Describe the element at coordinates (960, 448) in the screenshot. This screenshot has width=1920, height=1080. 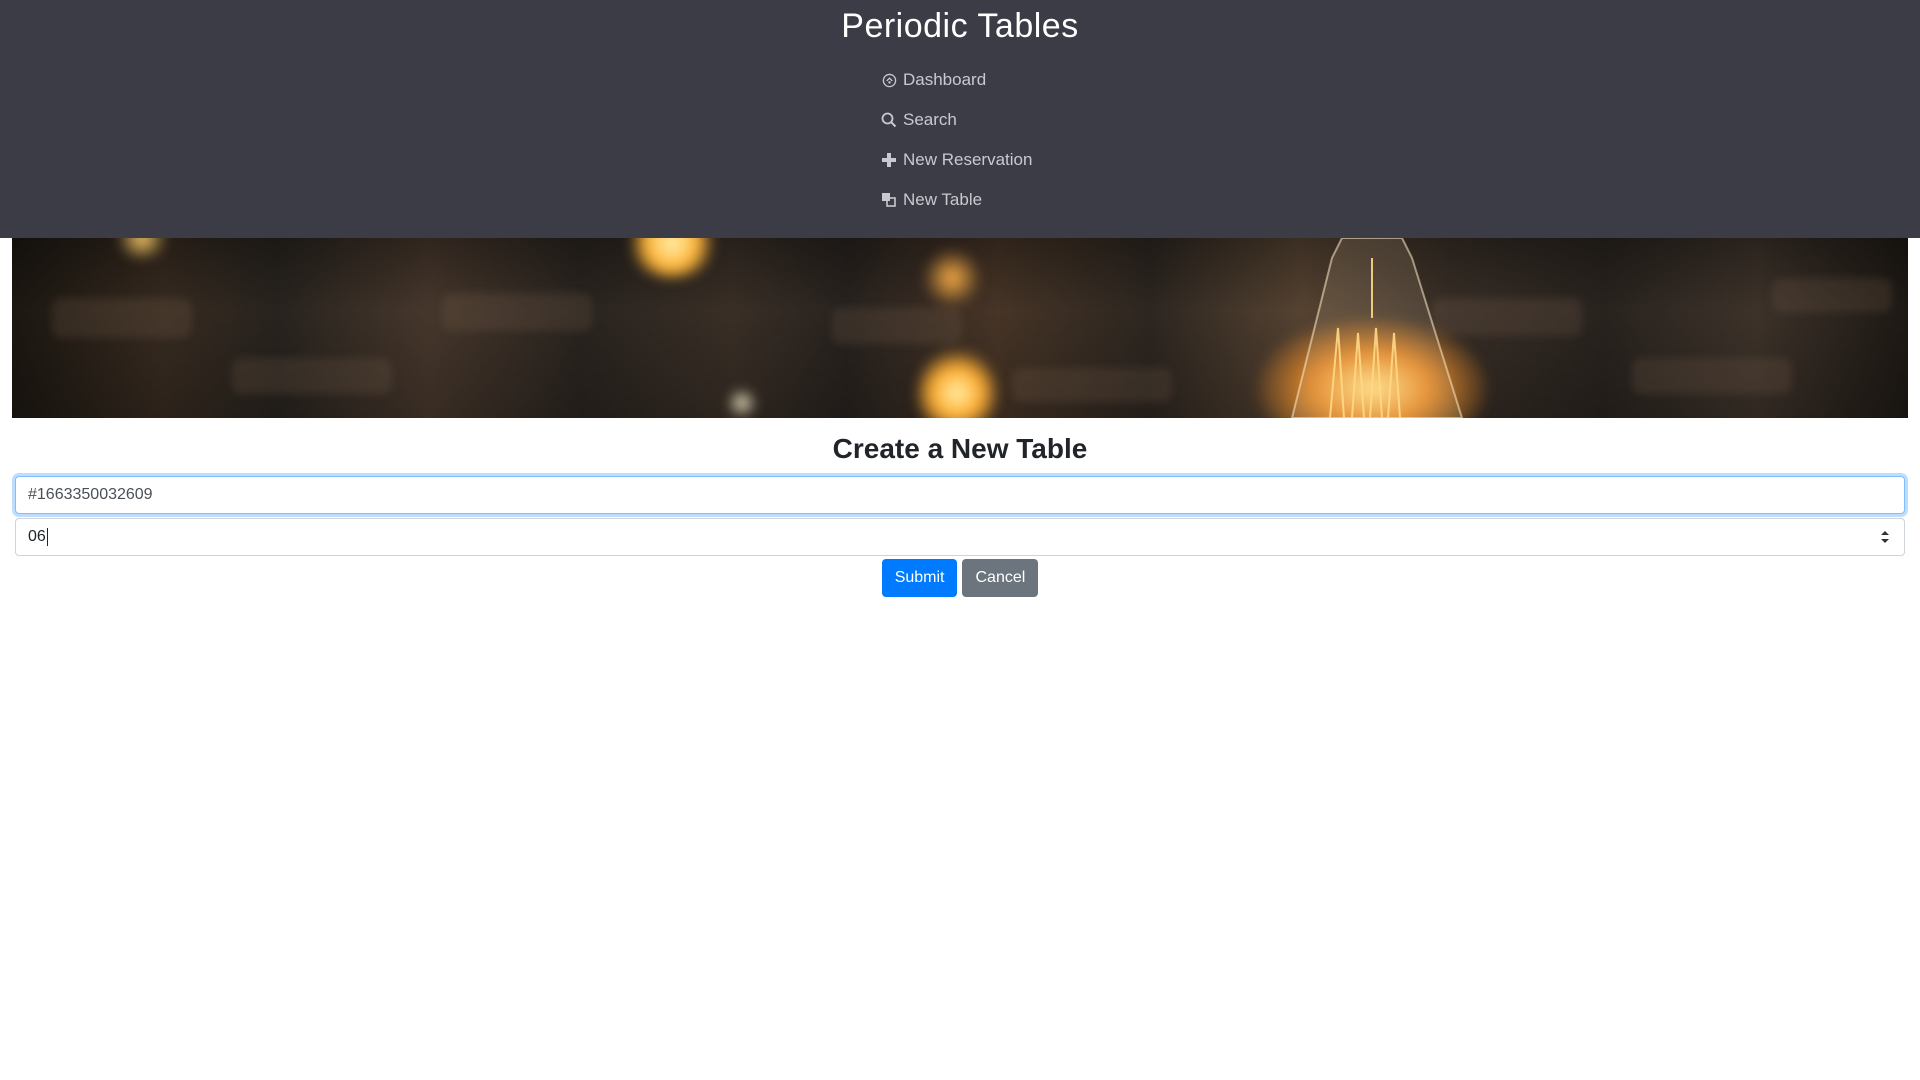
I see `page-title: Create a New Table` at that location.